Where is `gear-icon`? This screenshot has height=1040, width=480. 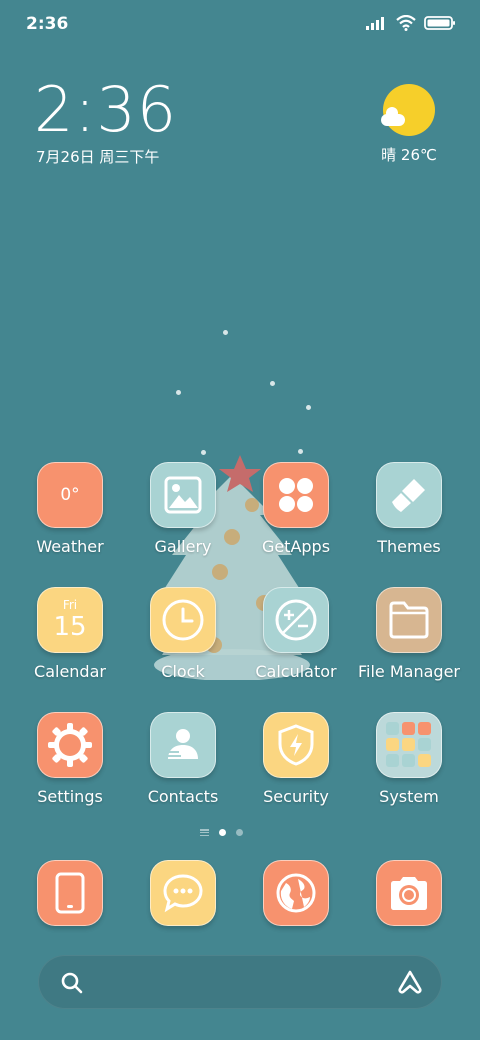 gear-icon is located at coordinates (70, 745).